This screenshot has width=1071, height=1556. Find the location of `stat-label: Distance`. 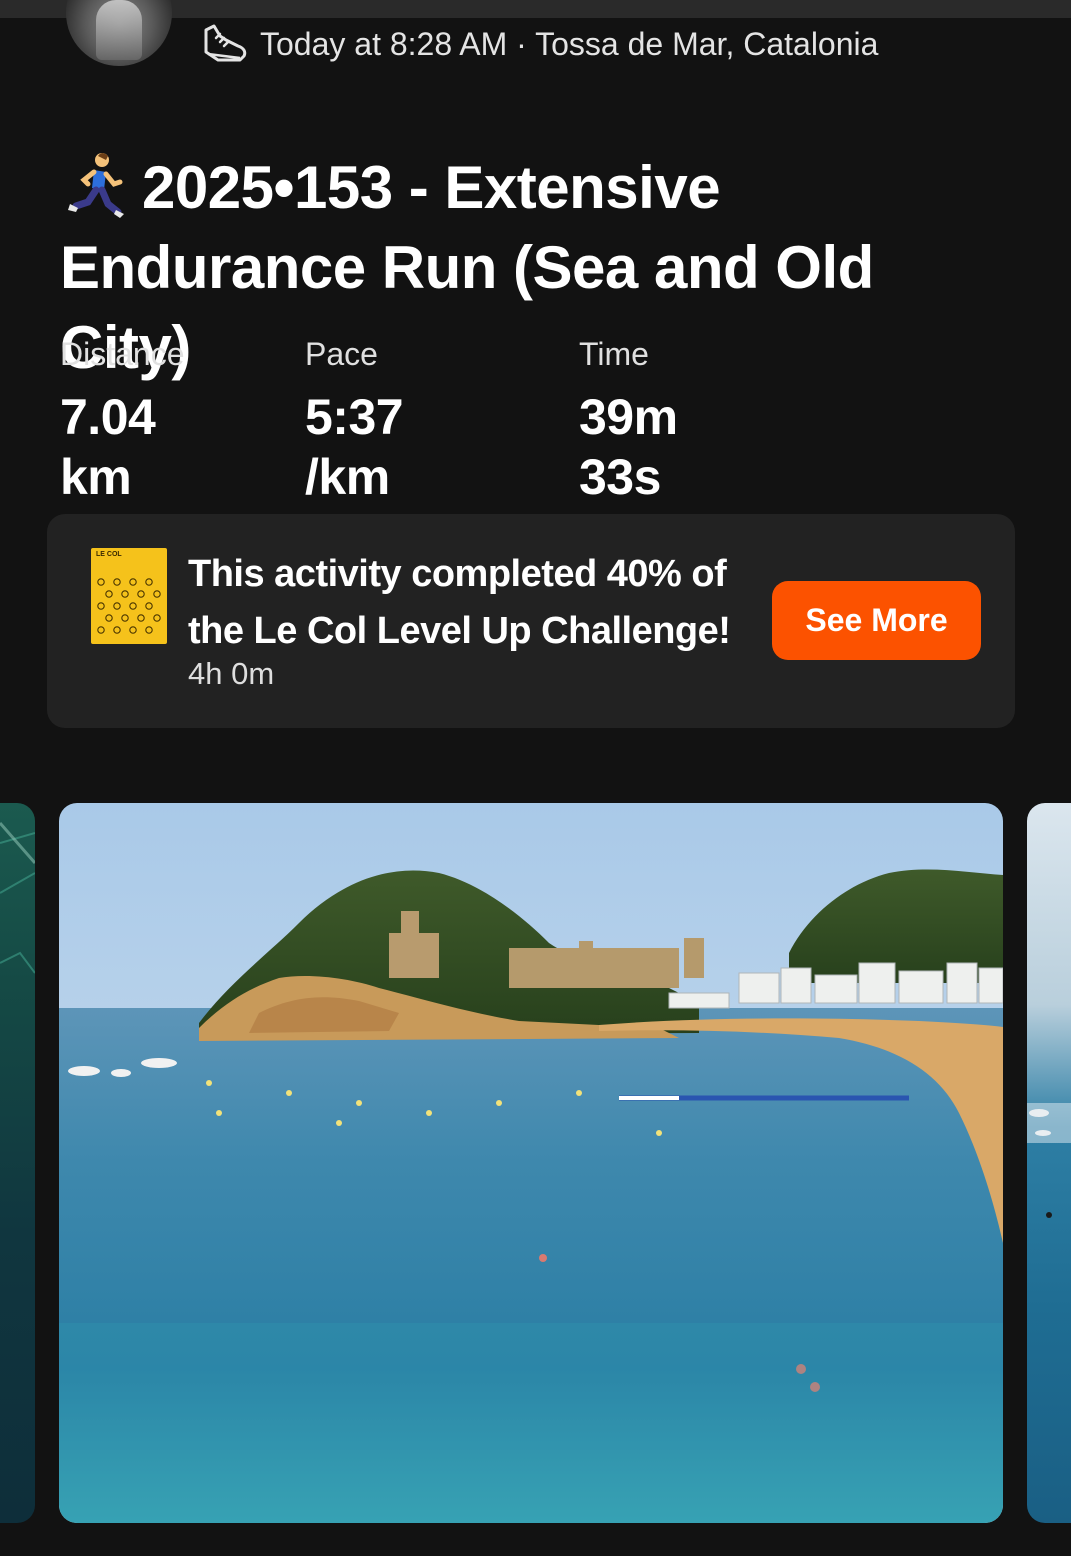

stat-label: Distance is located at coordinates (122, 354).